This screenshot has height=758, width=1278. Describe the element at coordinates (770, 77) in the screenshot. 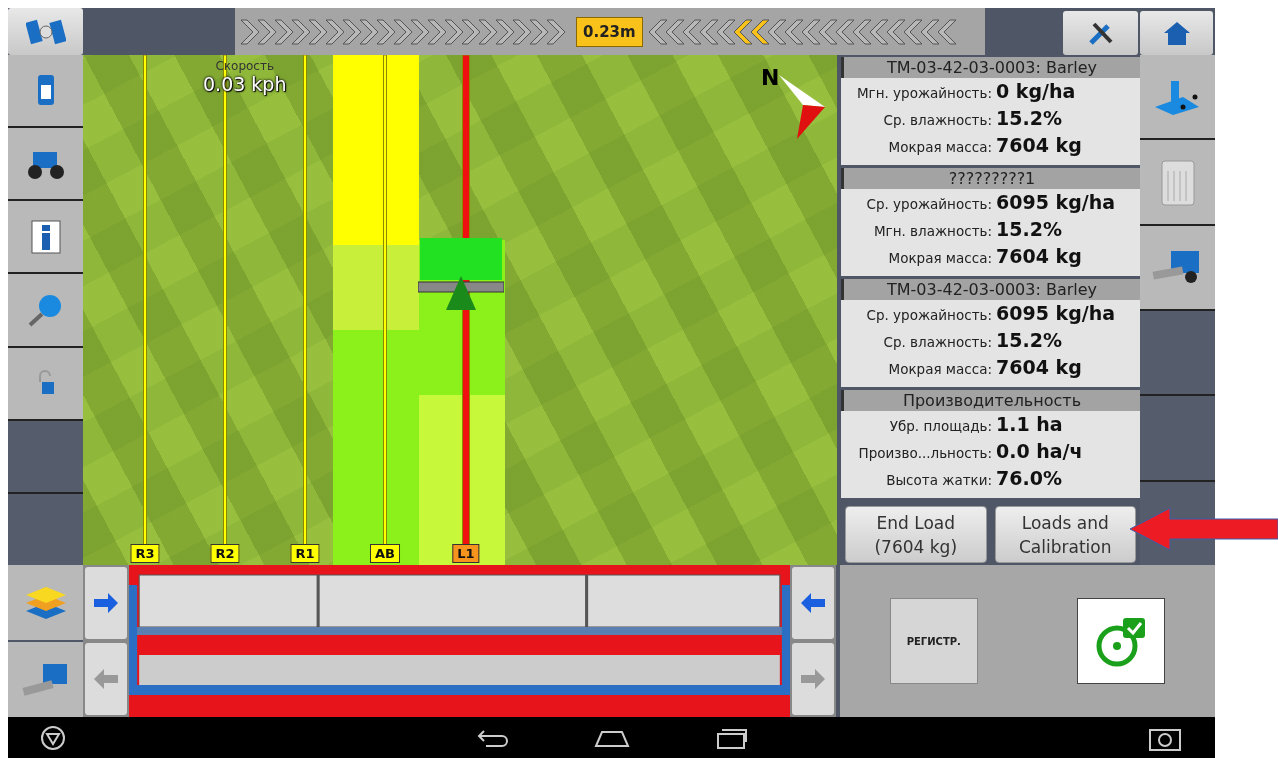

I see `compass-north: N` at that location.